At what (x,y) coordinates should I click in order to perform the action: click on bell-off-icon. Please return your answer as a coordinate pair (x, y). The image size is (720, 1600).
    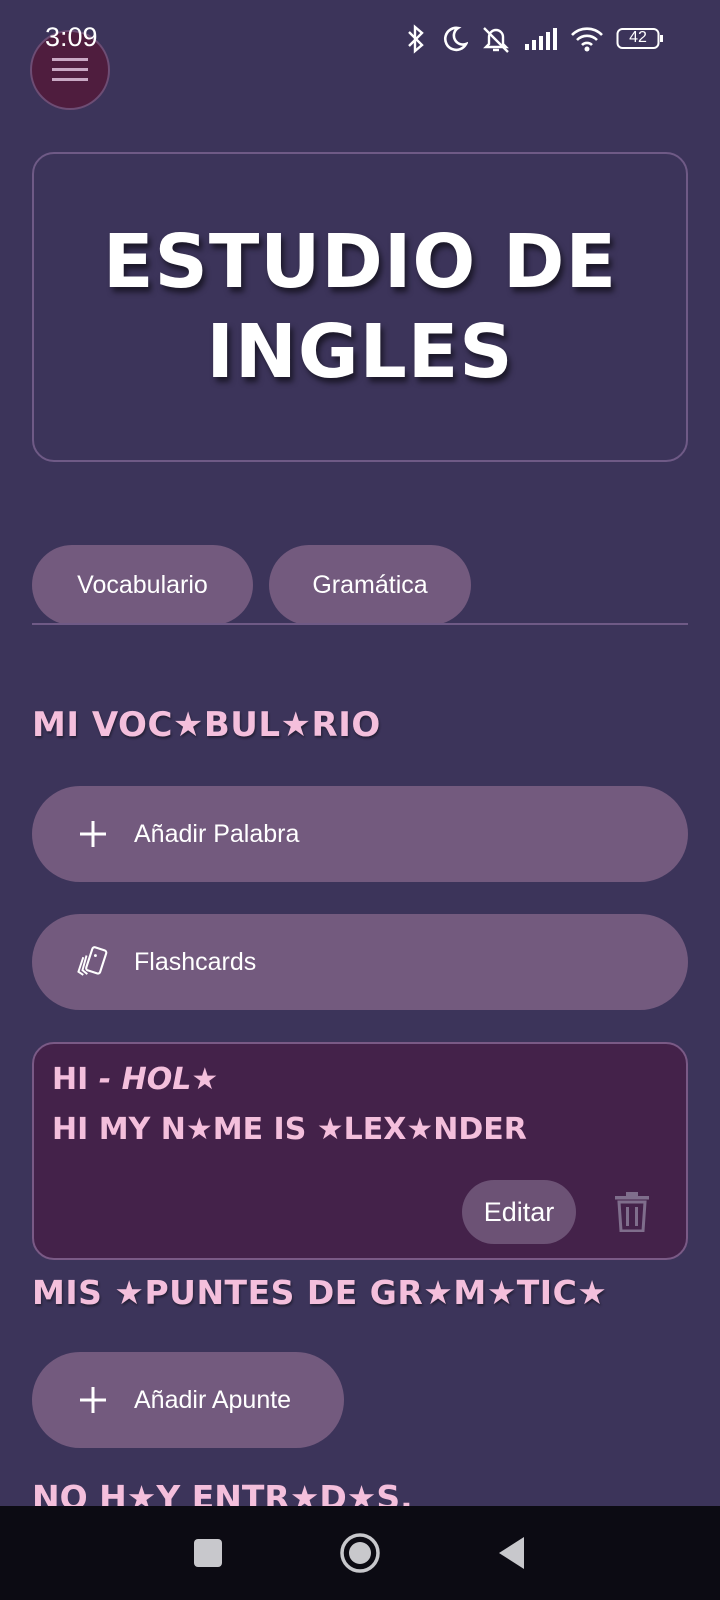
    Looking at the image, I should click on (496, 39).